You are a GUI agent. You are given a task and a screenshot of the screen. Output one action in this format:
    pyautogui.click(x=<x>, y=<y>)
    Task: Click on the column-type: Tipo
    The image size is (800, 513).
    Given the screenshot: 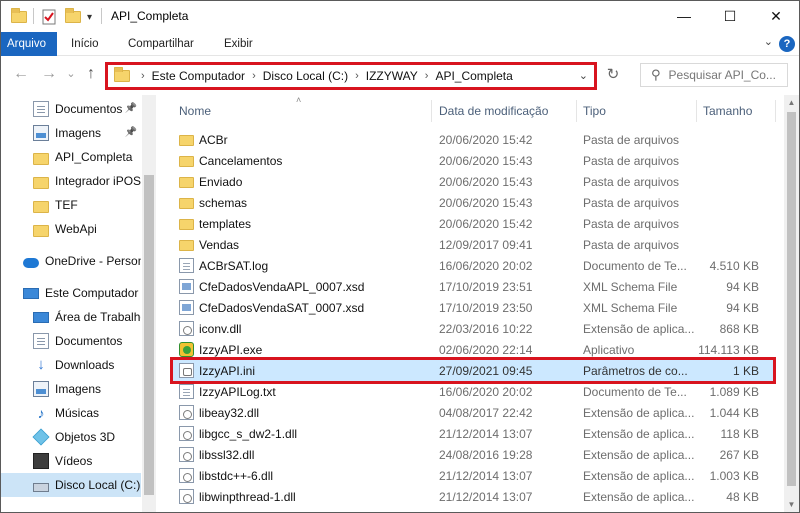 What is the action you would take?
    pyautogui.click(x=594, y=111)
    